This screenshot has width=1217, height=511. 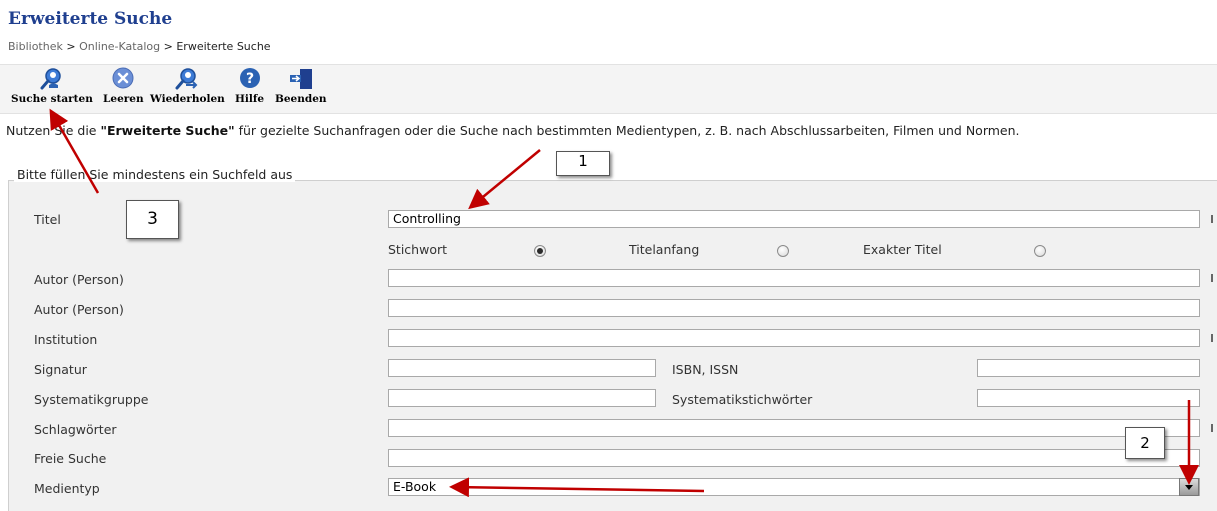 I want to click on exakter-titel-label: Exakter Titel, so click(x=902, y=249).